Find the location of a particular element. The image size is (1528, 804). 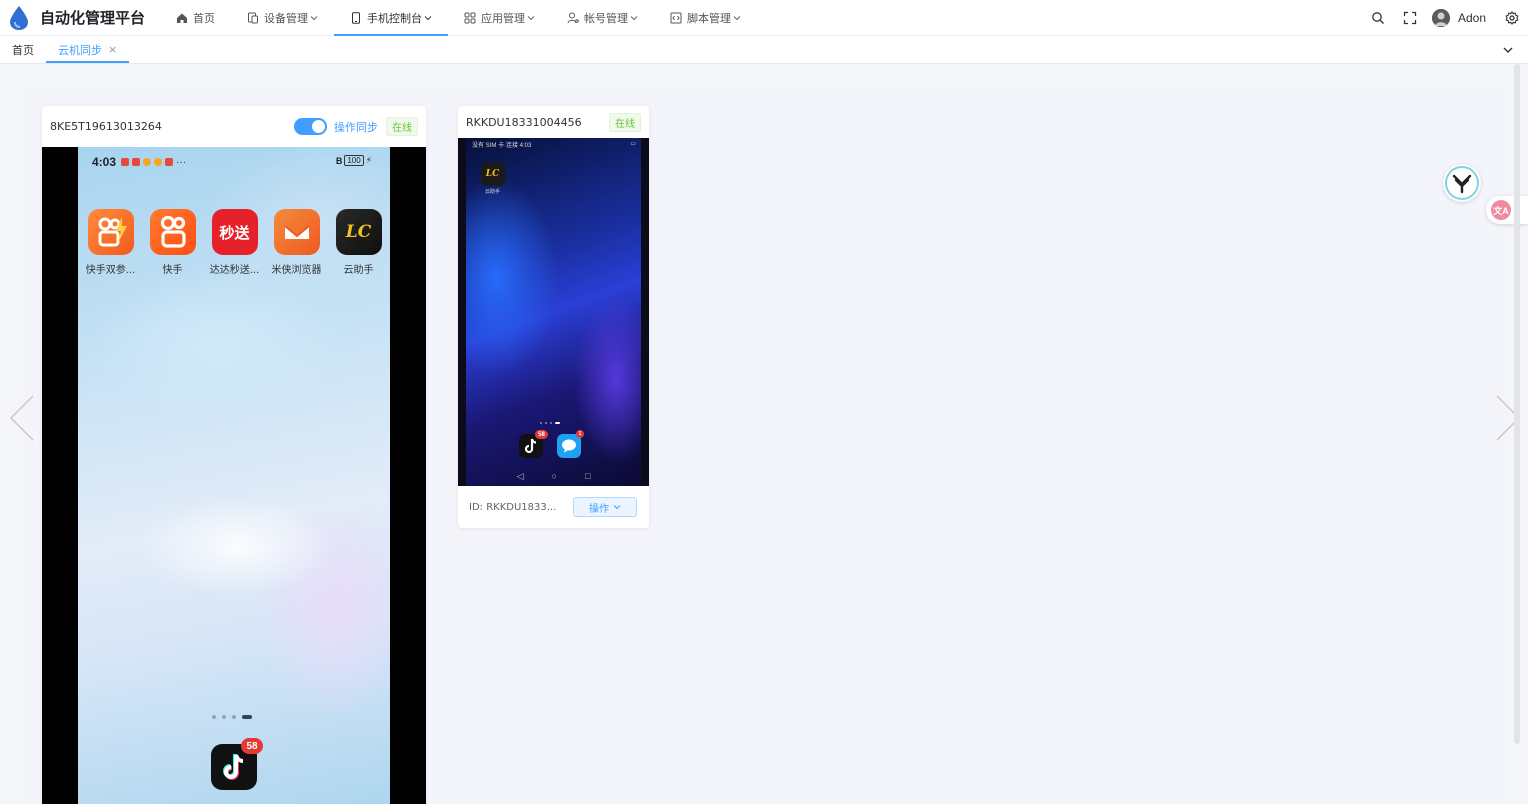

device-card-header: RKKDU18331004456 在线 is located at coordinates (553, 122).